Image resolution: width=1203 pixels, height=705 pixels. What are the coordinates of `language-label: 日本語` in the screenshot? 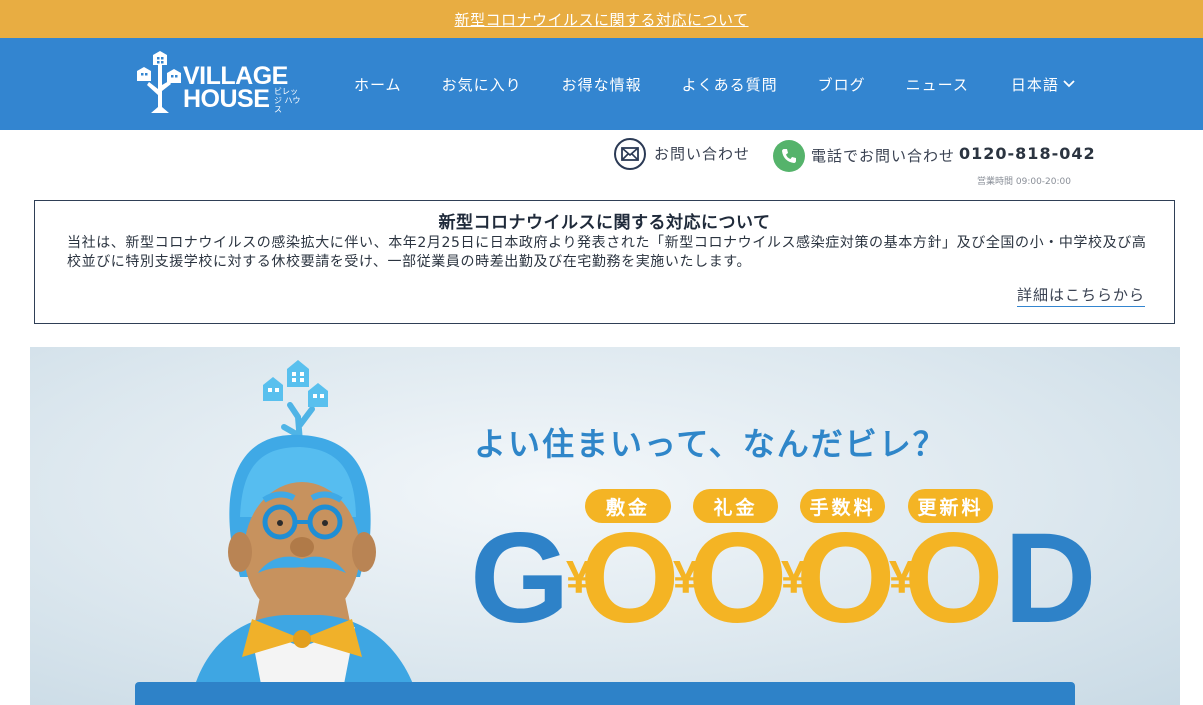 It's located at (1034, 84).